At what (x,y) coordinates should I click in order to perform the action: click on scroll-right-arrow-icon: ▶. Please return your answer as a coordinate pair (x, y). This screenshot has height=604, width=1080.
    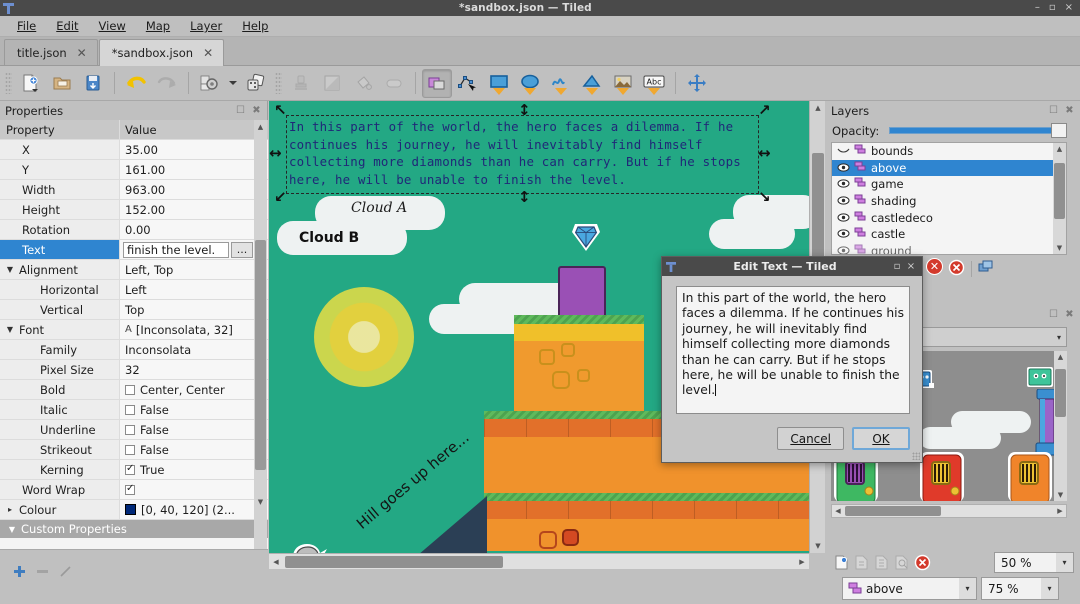
    Looking at the image, I should click on (802, 562).